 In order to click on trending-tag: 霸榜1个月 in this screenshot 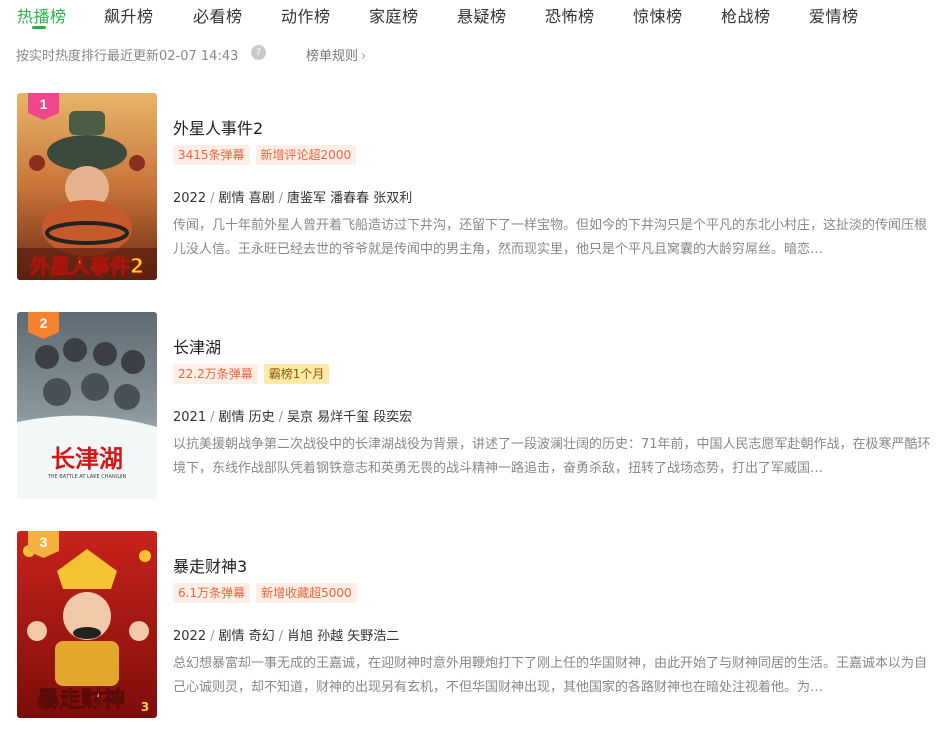, I will do `click(296, 374)`.